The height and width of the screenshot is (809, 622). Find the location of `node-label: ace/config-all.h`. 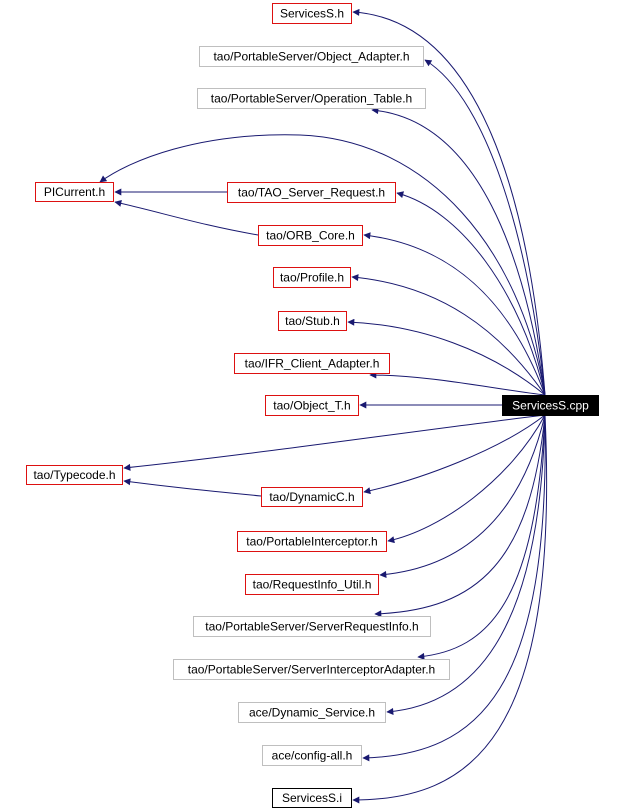

node-label: ace/config-all.h is located at coordinates (312, 756).